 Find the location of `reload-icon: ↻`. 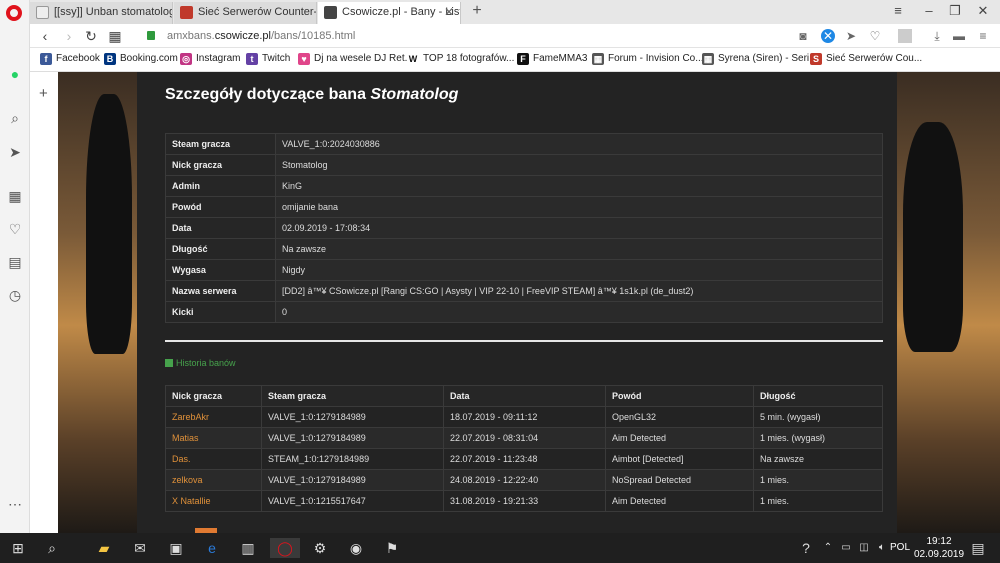

reload-icon: ↻ is located at coordinates (91, 36).